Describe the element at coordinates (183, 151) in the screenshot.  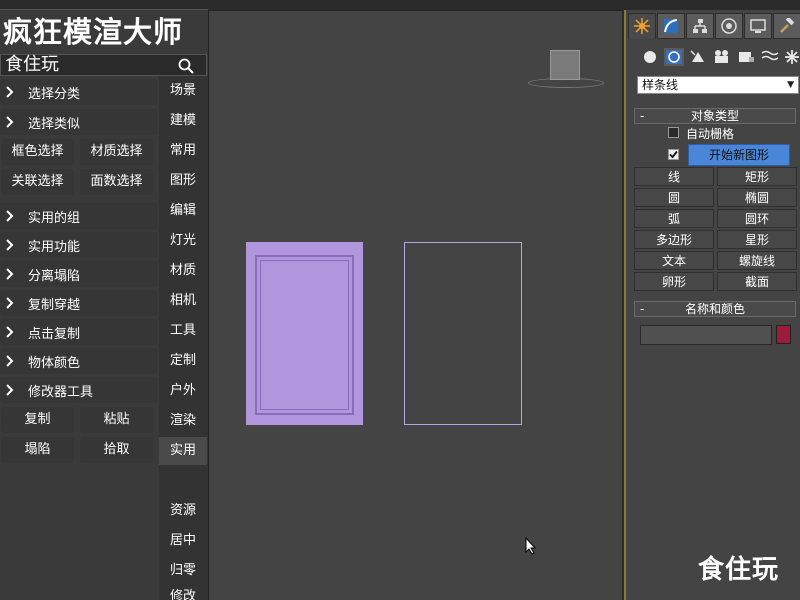
I see `tab-common: 常用` at that location.